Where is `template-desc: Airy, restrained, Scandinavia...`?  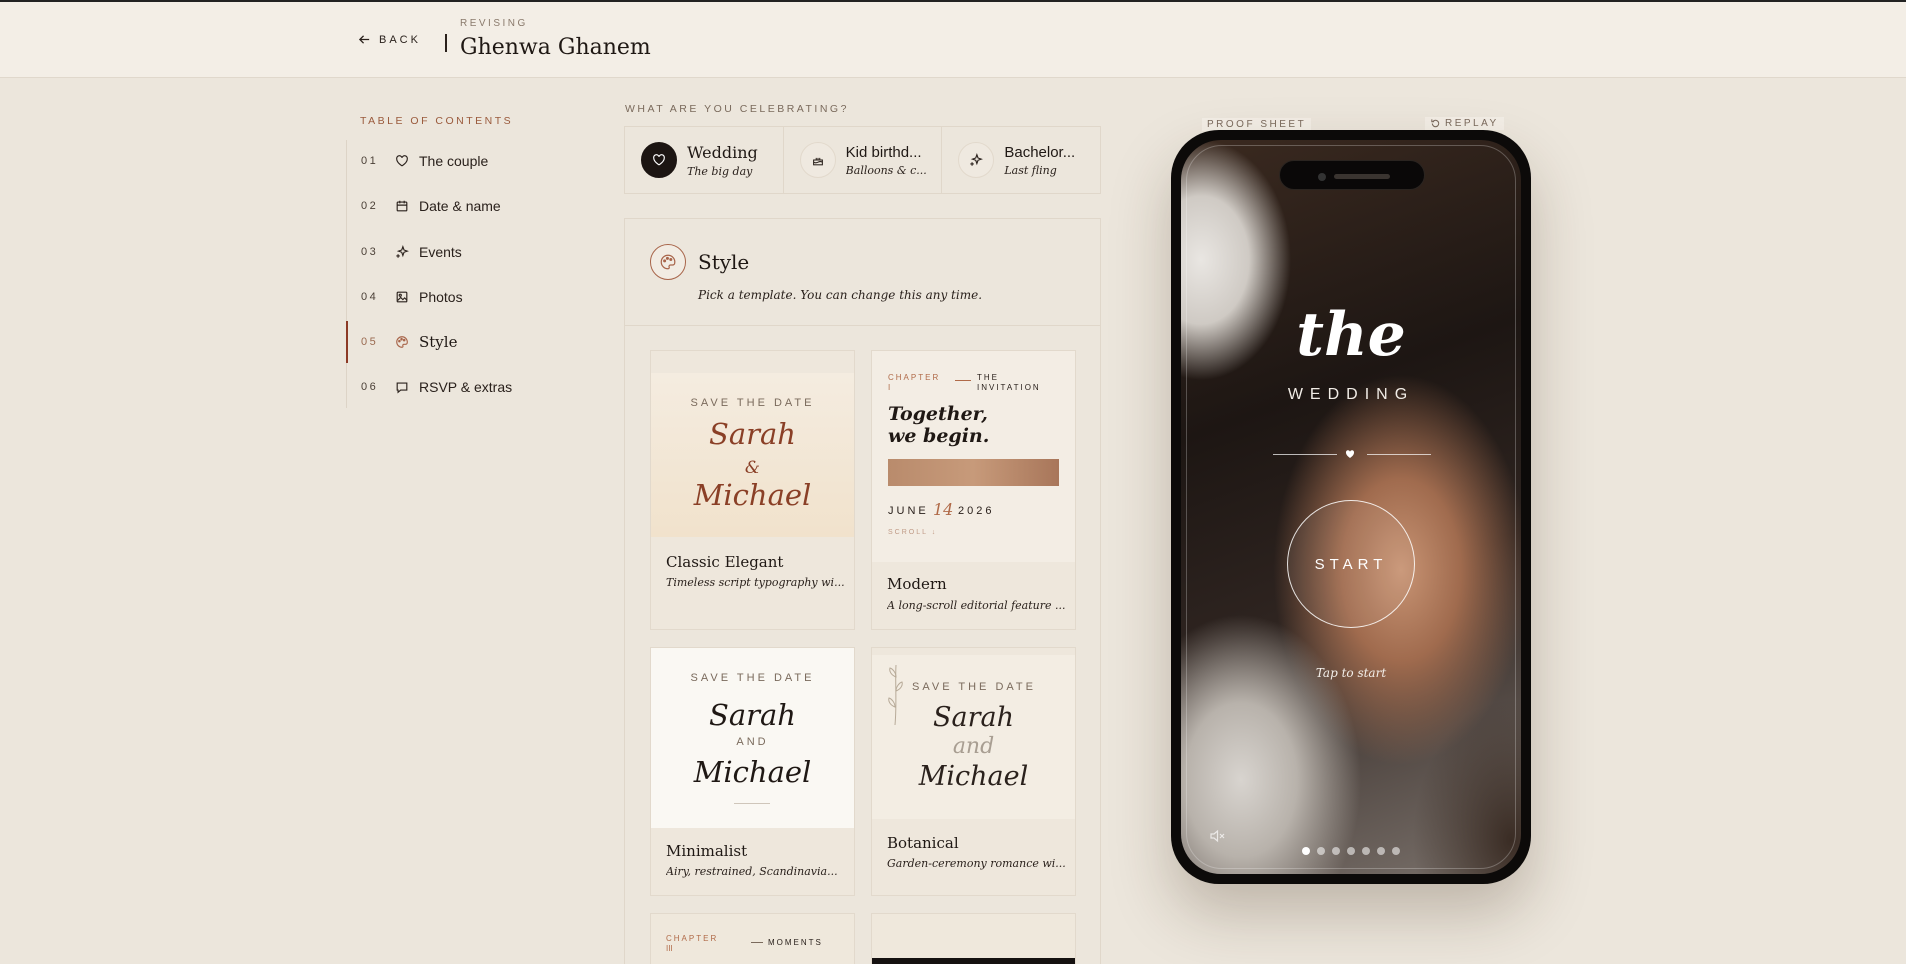 template-desc: Airy, restrained, Scandinavia... is located at coordinates (752, 871).